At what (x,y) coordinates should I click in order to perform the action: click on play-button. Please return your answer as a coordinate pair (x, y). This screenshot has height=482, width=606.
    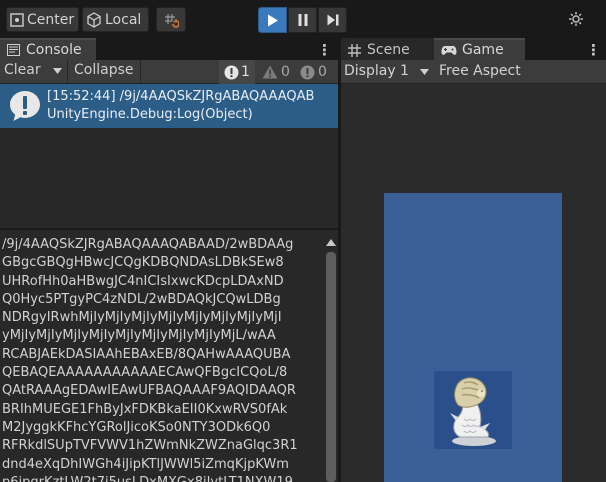
    Looking at the image, I should click on (272, 20).